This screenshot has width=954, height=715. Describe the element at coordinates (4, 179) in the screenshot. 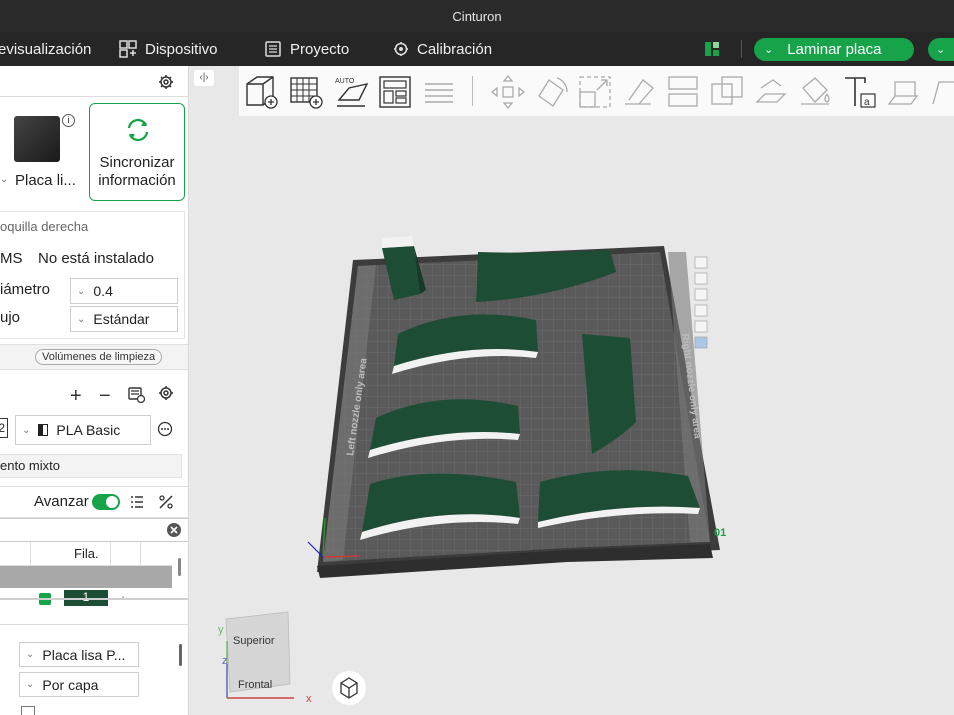

I see `plate-chevron-icon: ⌄` at that location.